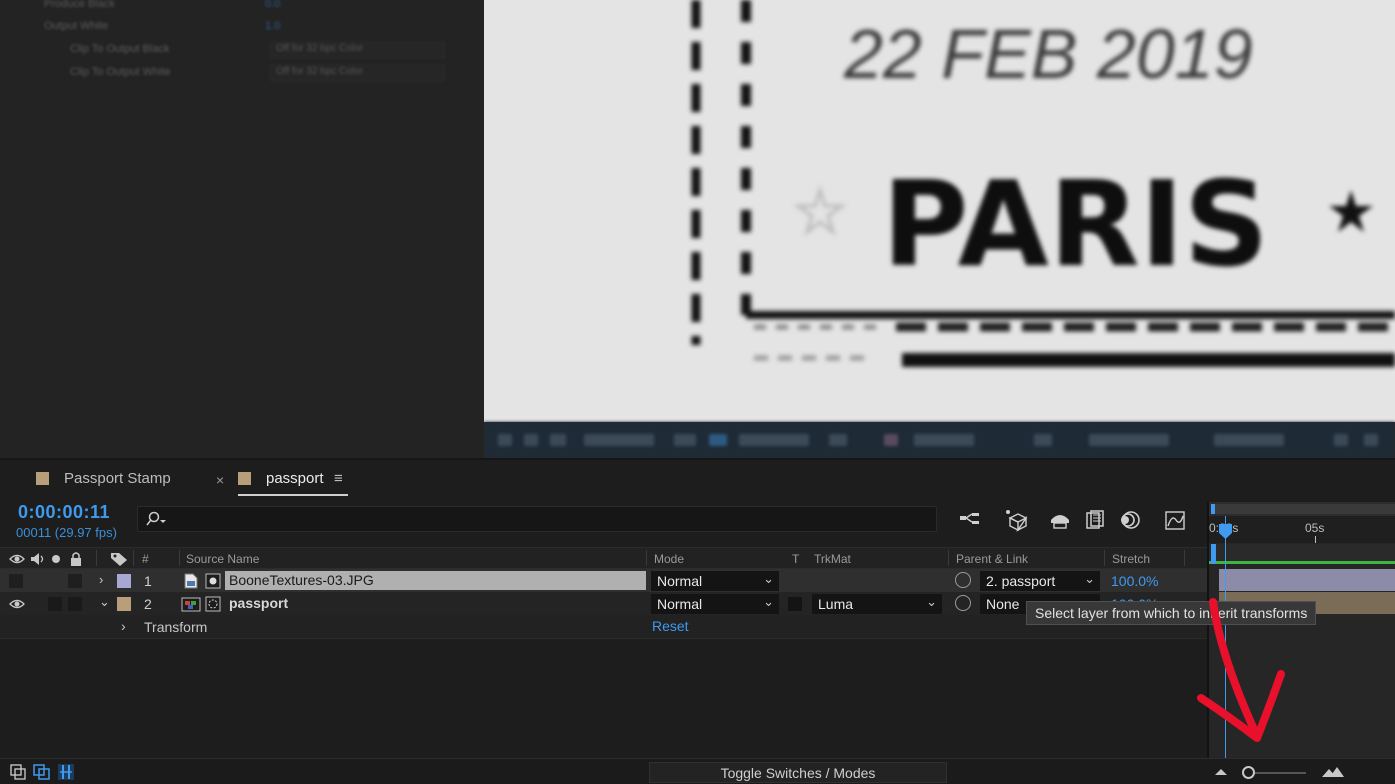 This screenshot has height=784, width=1395. Describe the element at coordinates (670, 626) in the screenshot. I see `reset-link: Reset` at that location.